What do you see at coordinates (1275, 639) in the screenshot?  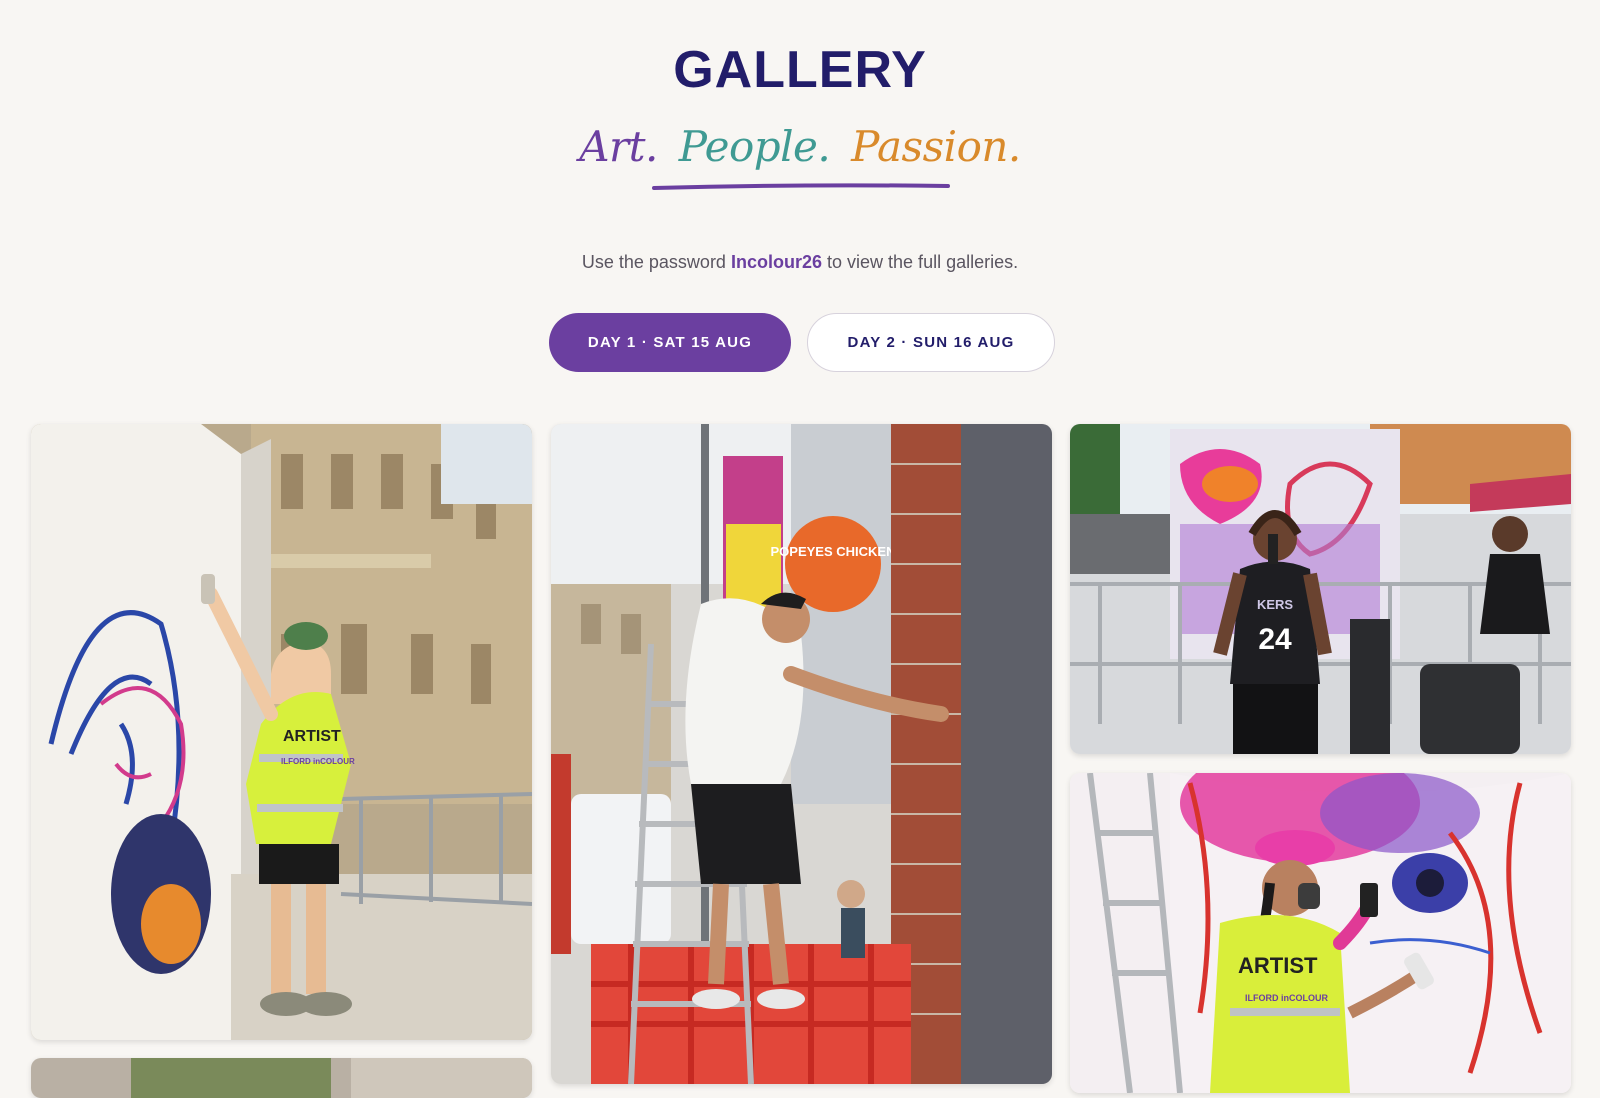 I see `jersey-number: 24` at bounding box center [1275, 639].